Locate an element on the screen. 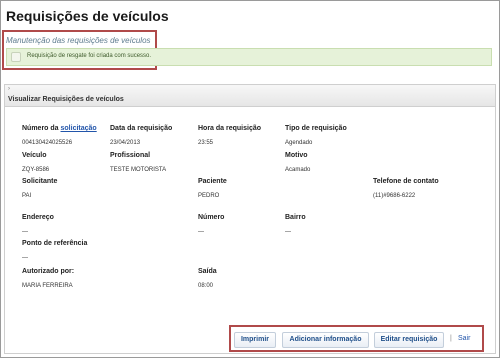 This screenshot has height=358, width=500. label-veiculo: Veículo is located at coordinates (34, 155).